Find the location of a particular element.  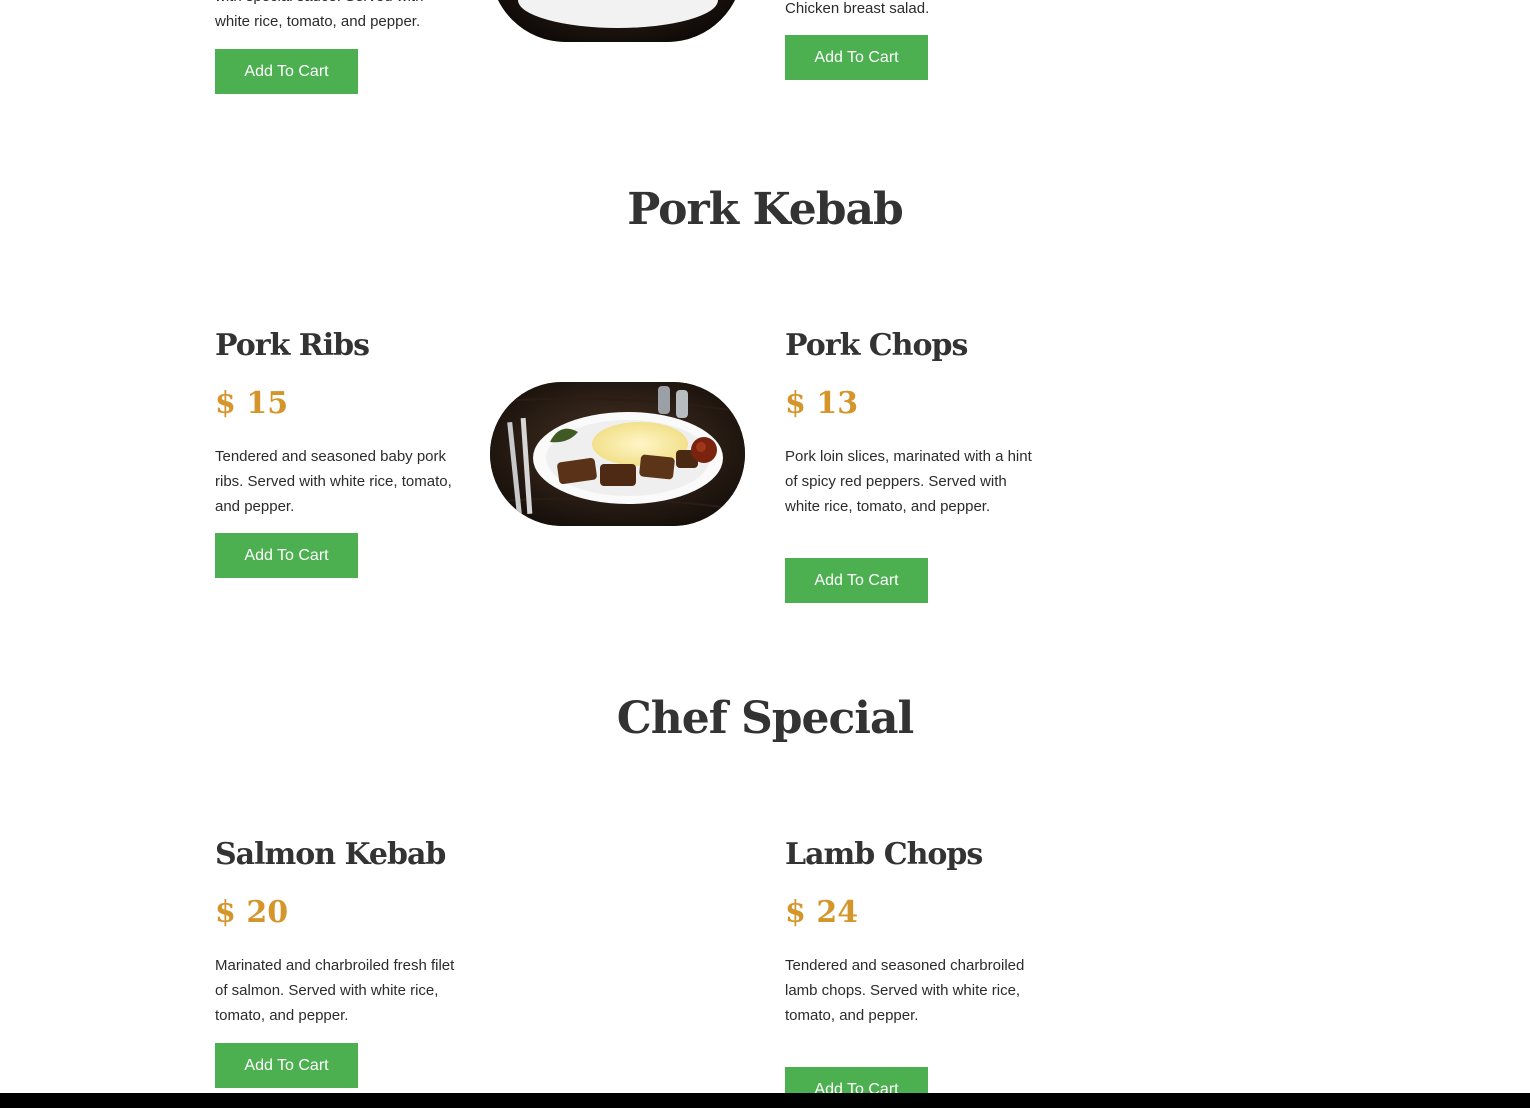

food-image is located at coordinates (616, 21).